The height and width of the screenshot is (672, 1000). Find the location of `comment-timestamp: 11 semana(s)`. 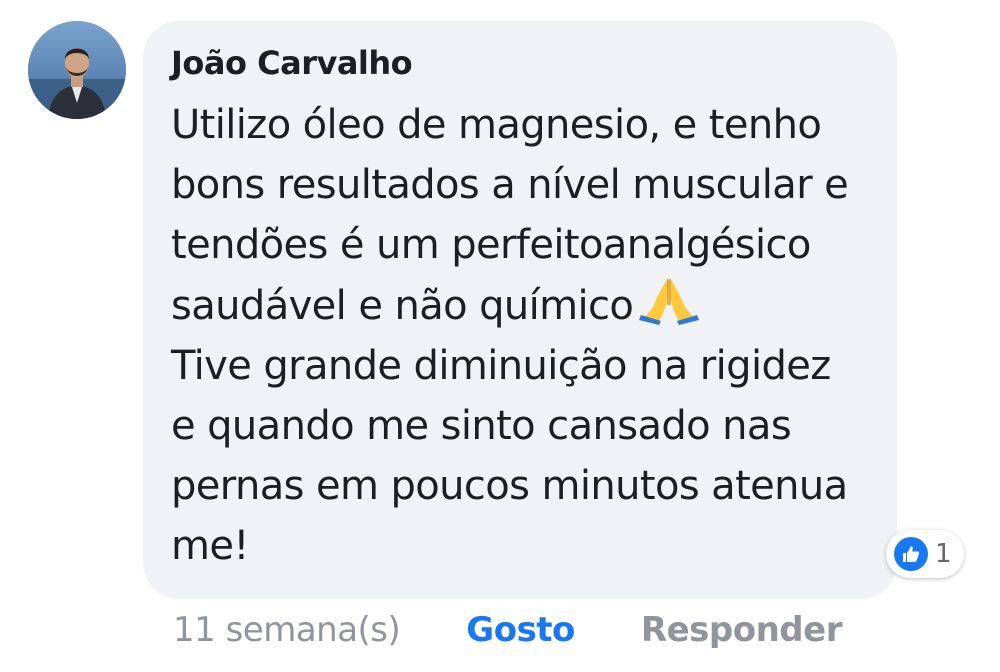

comment-timestamp: 11 semana(s) is located at coordinates (287, 630).